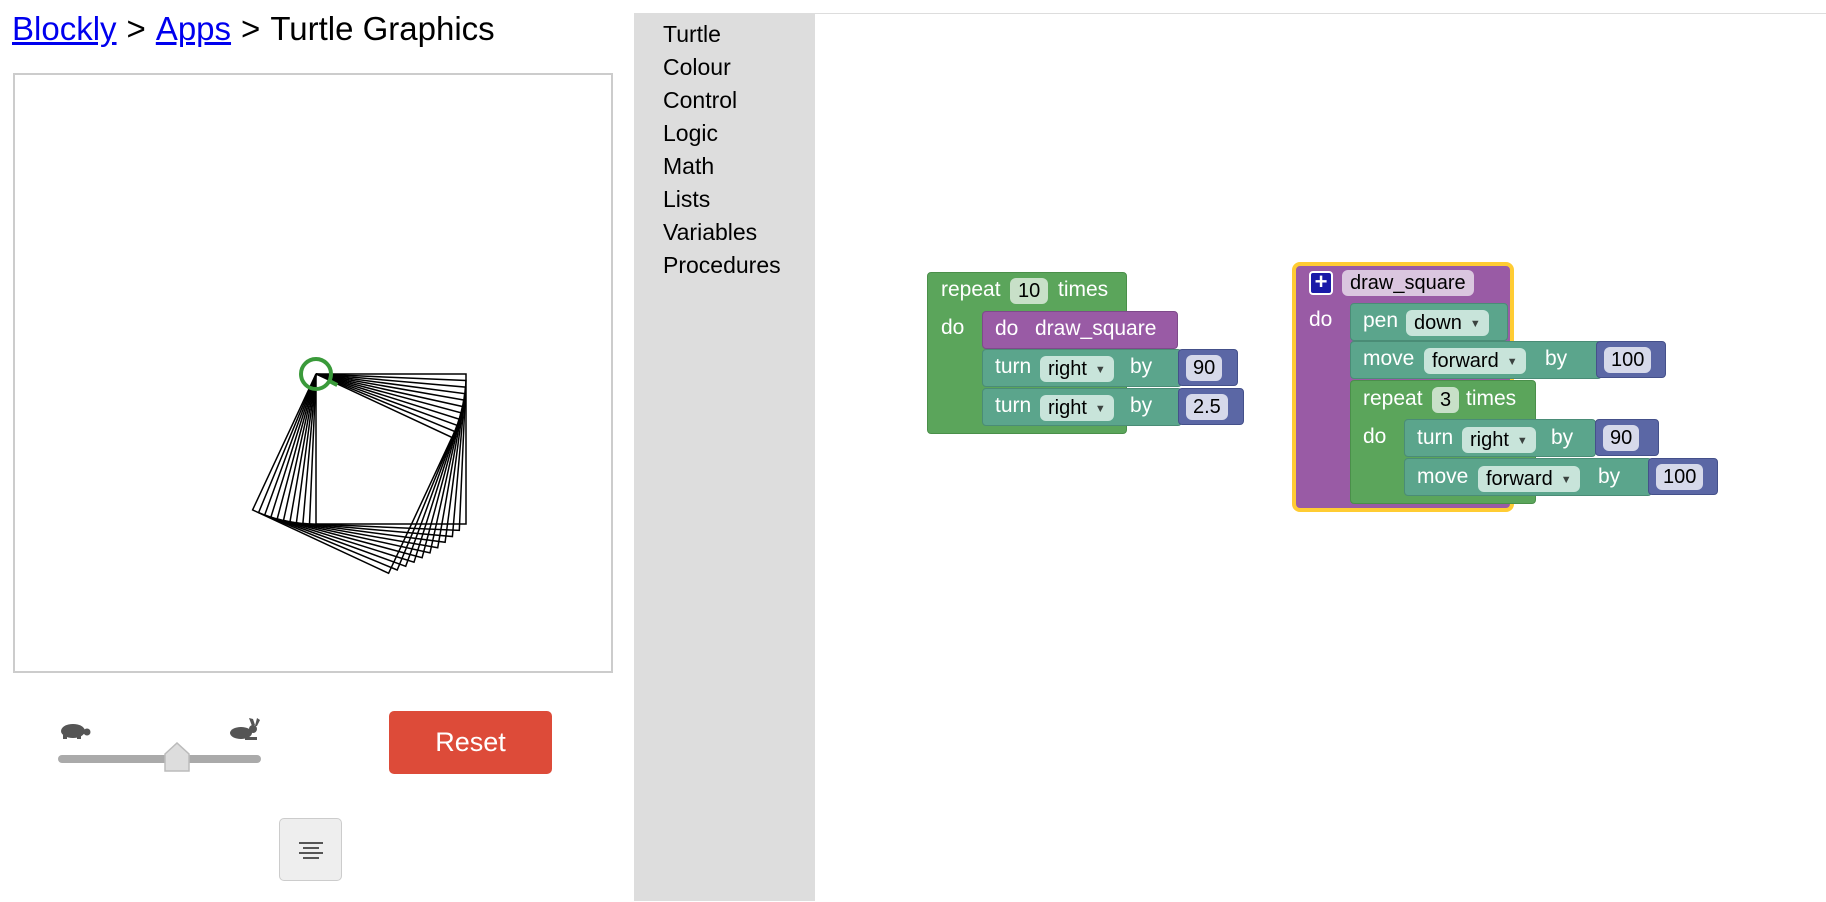 This screenshot has height=902, width=1826. Describe the element at coordinates (722, 265) in the screenshot. I see `toolbox-category-procedures: Procedures` at that location.